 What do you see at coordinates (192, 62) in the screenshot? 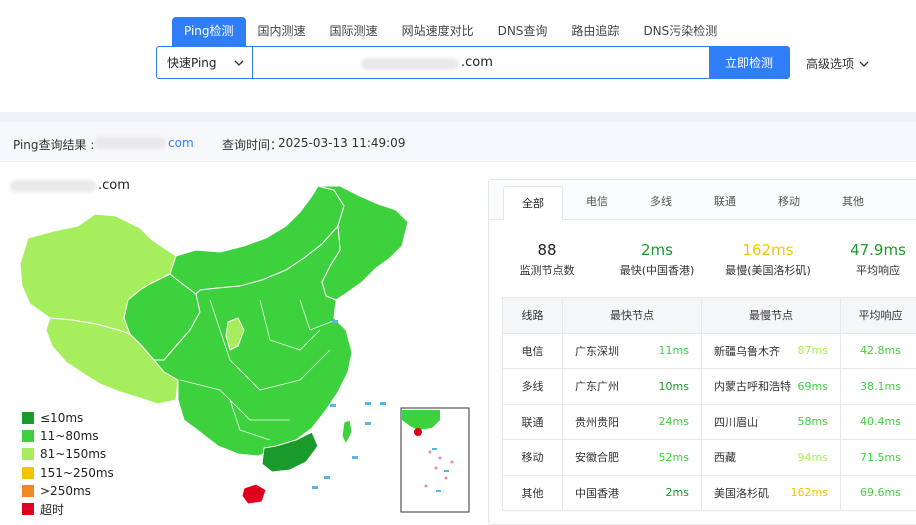
I see `ping-mode-label: 快速Ping` at bounding box center [192, 62].